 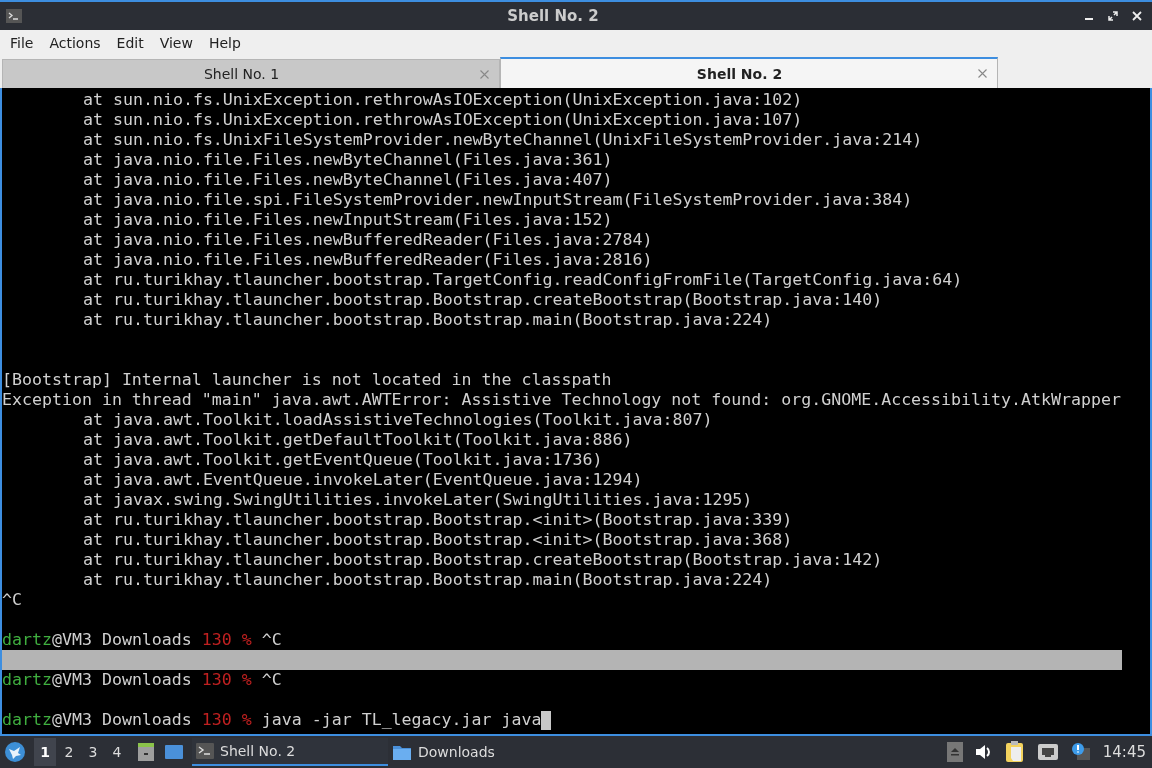 What do you see at coordinates (498, 200) in the screenshot?
I see `output-line: at java.nio.file.spi.FileSystemProvider.newInputStream(FileSystemProvider.java:384)` at bounding box center [498, 200].